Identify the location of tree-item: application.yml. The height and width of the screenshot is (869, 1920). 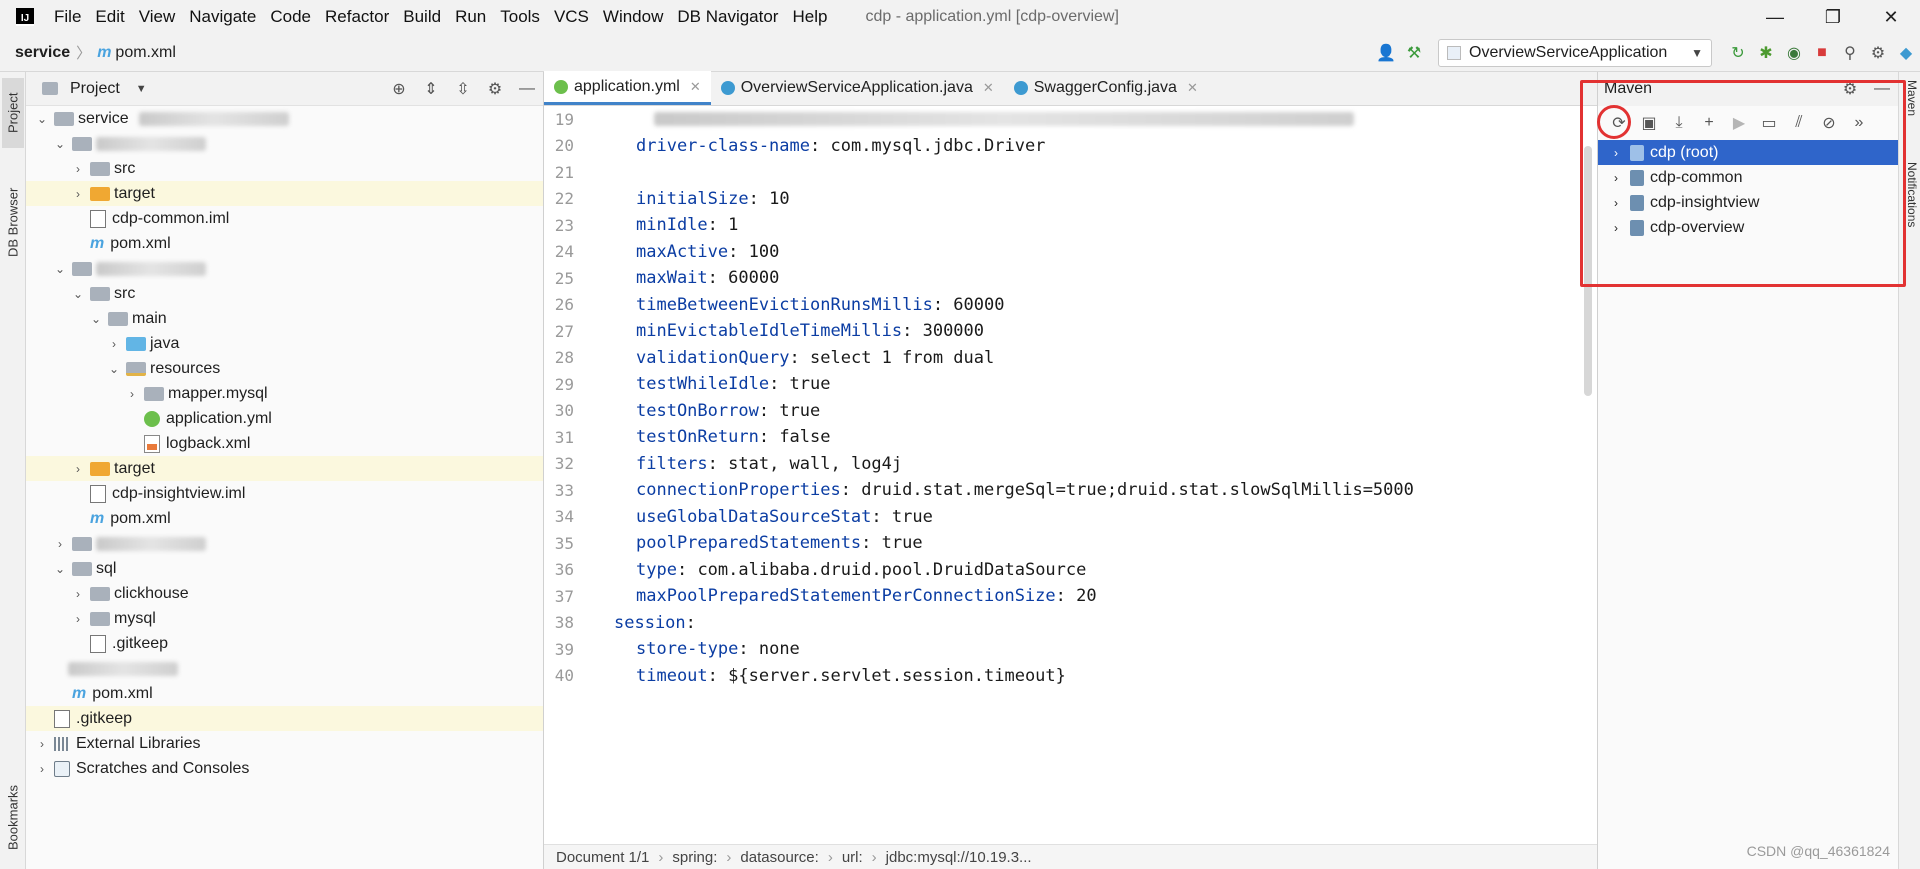
(284, 418).